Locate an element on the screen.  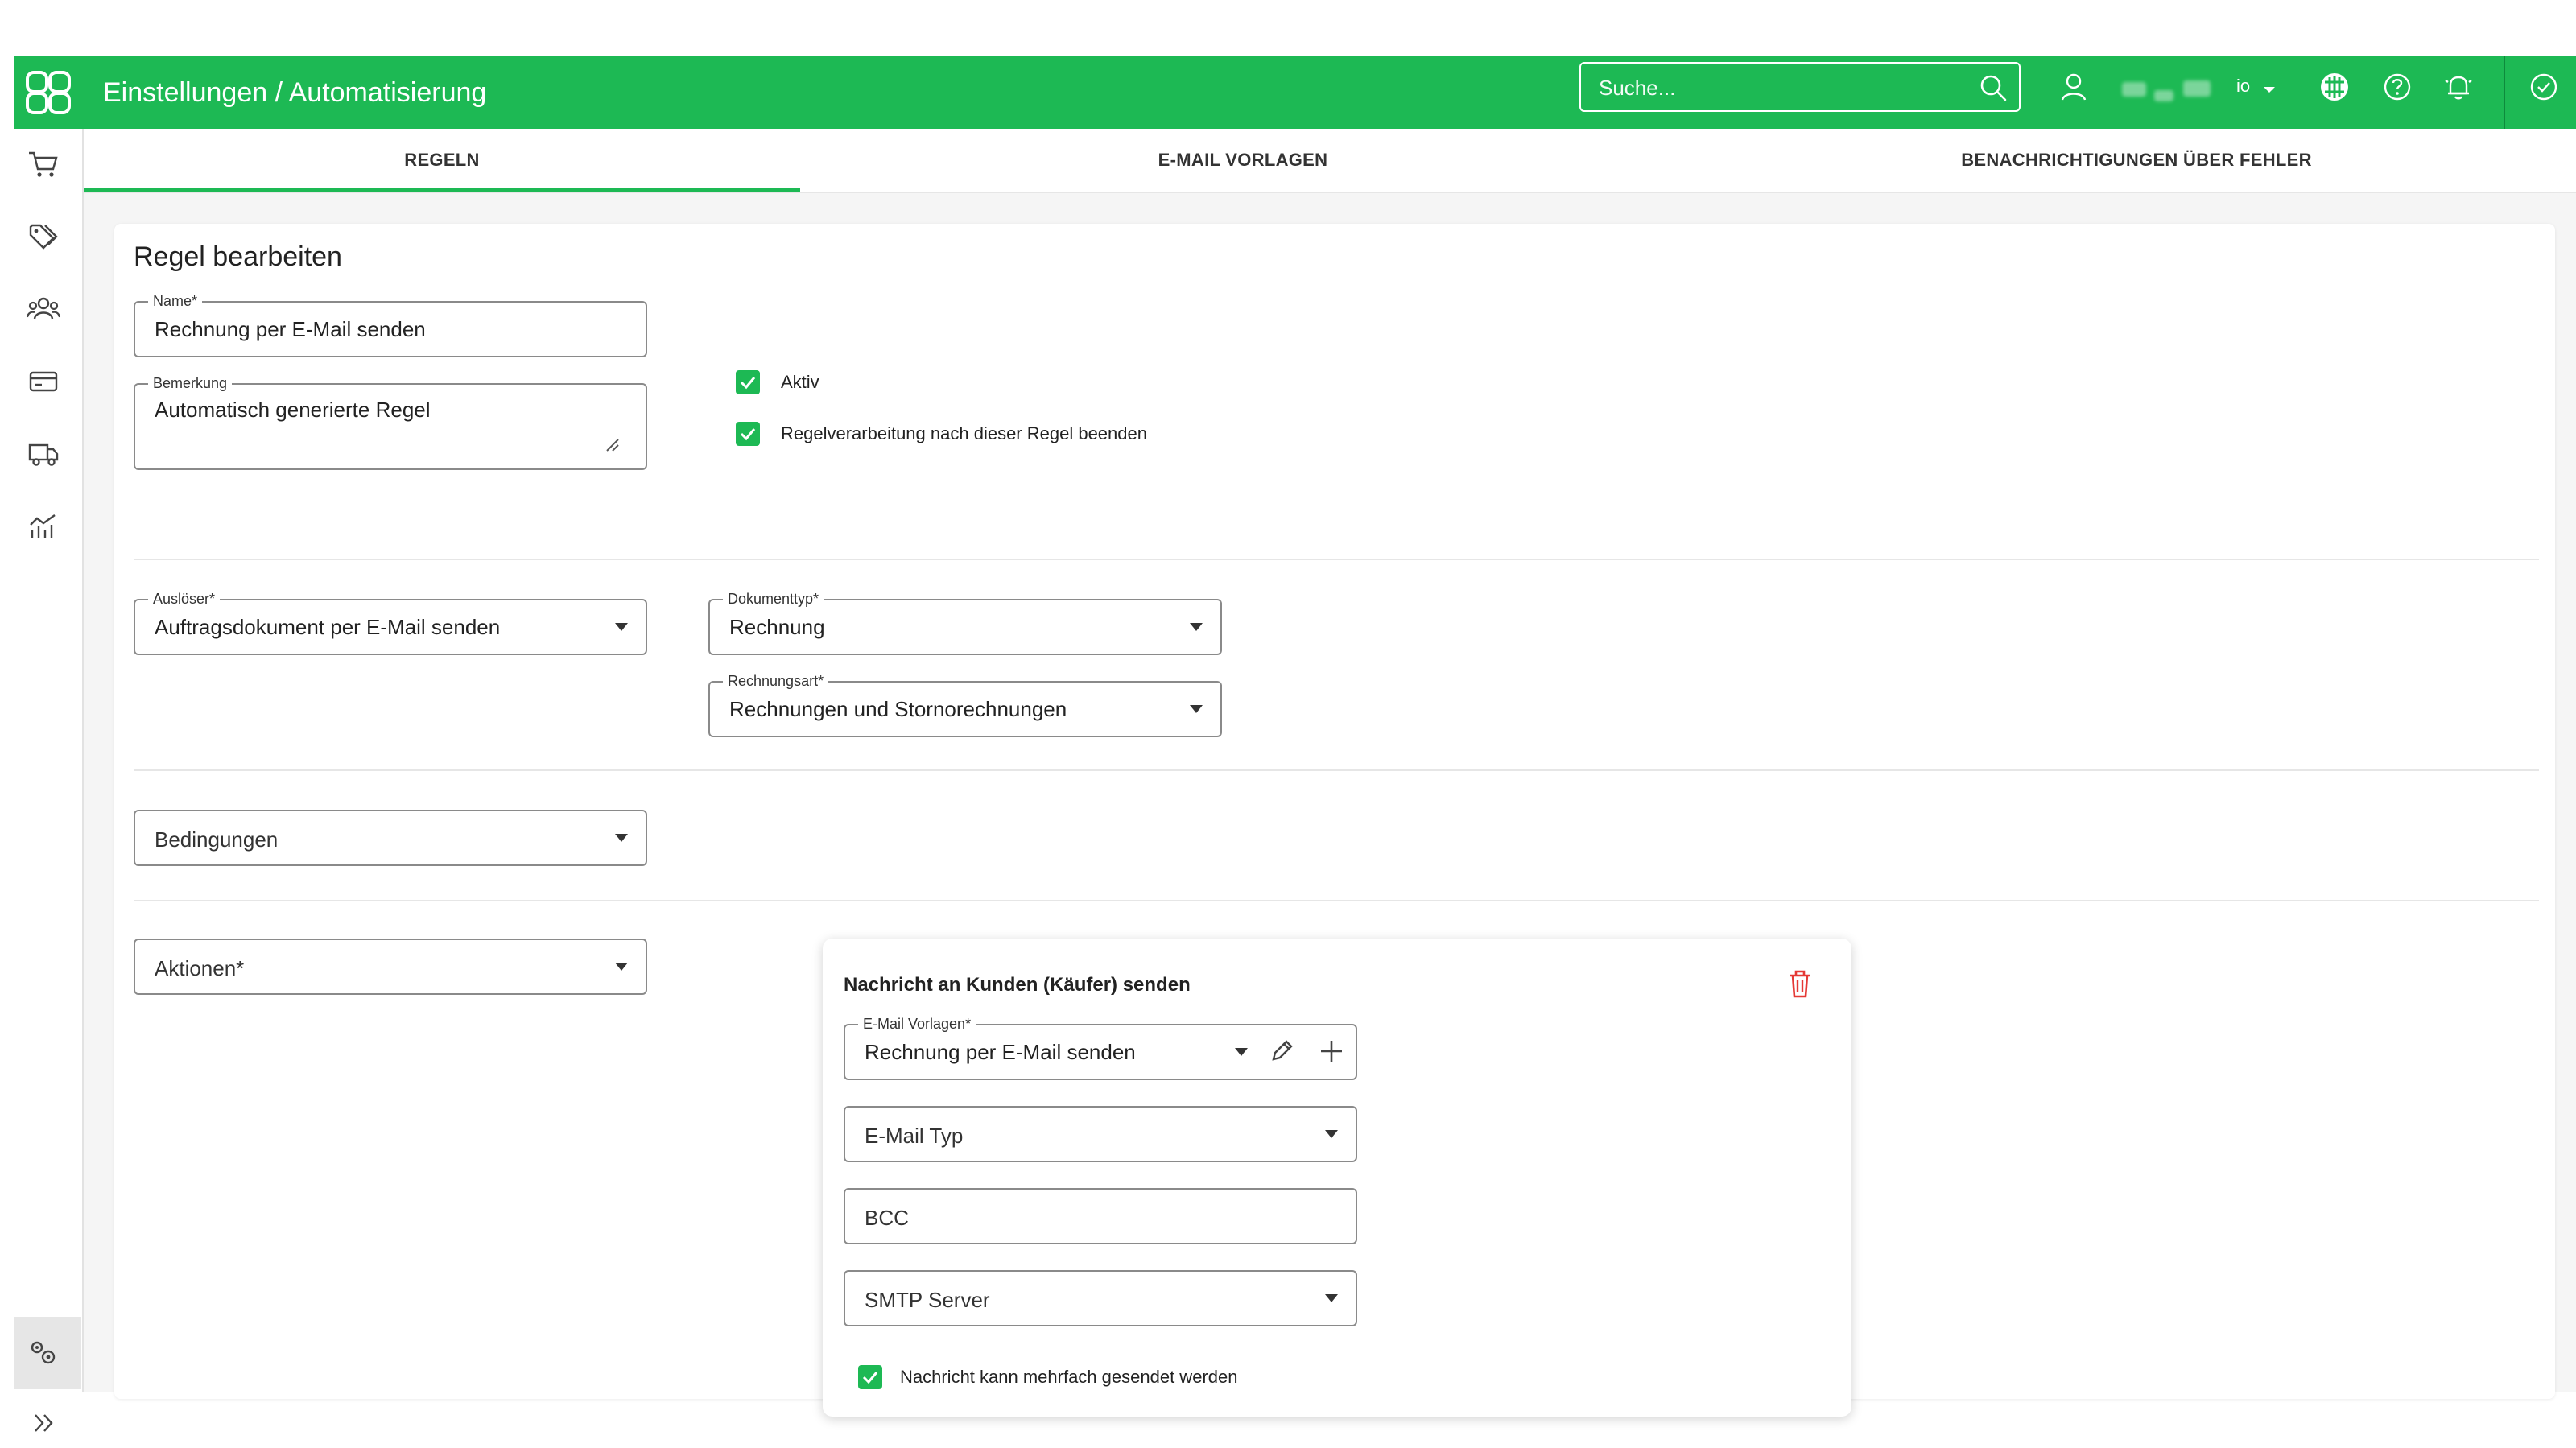
header-divider is located at coordinates (2504, 92).